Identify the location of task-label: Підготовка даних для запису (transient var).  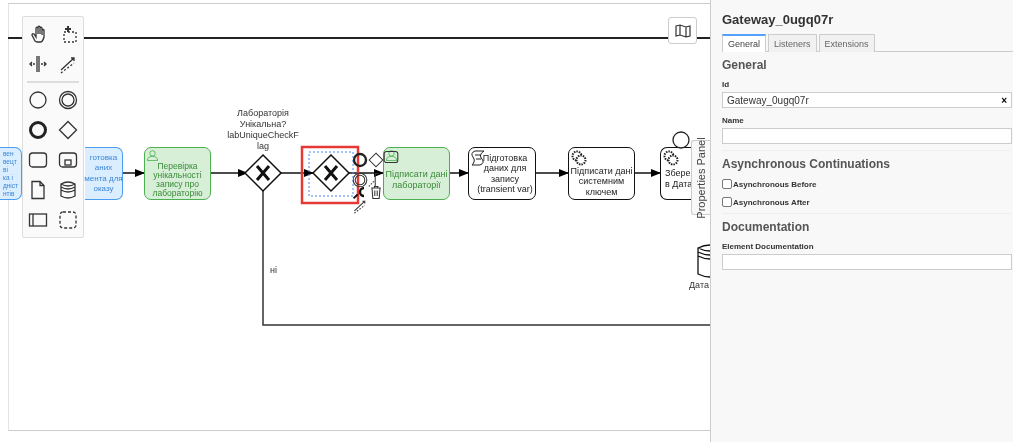
(505, 173).